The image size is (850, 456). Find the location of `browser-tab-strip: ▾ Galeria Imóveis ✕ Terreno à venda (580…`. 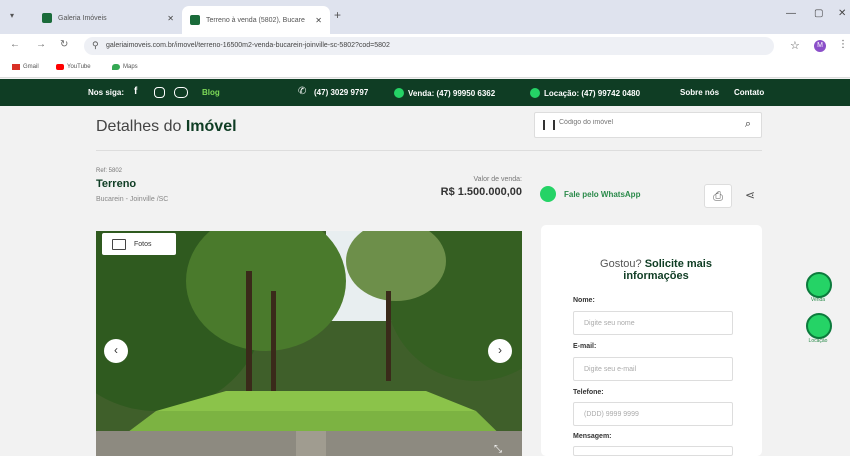

browser-tab-strip: ▾ Galeria Imóveis ✕ Terreno à venda (580… is located at coordinates (425, 17).